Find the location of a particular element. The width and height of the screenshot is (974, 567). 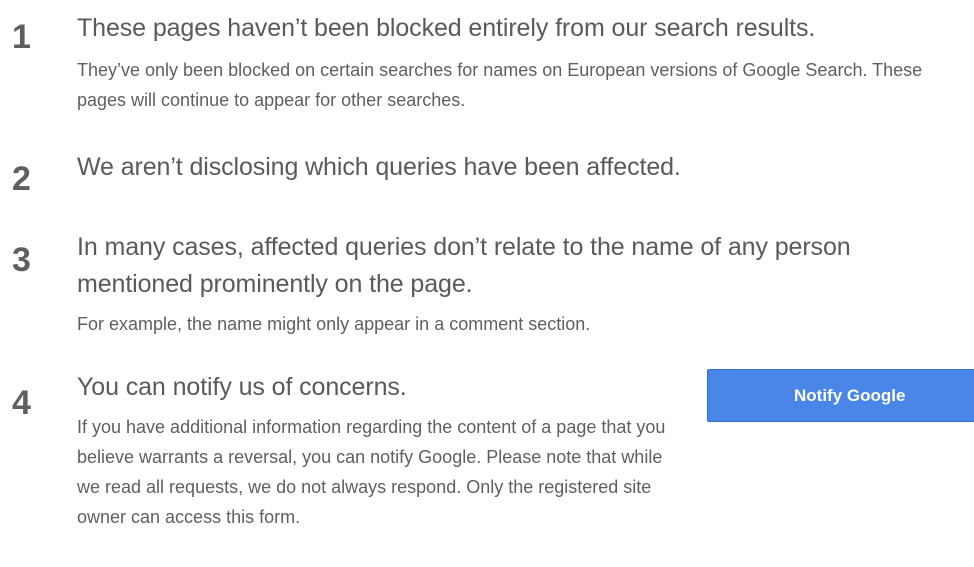

step-number: 3 is located at coordinates (21, 260).